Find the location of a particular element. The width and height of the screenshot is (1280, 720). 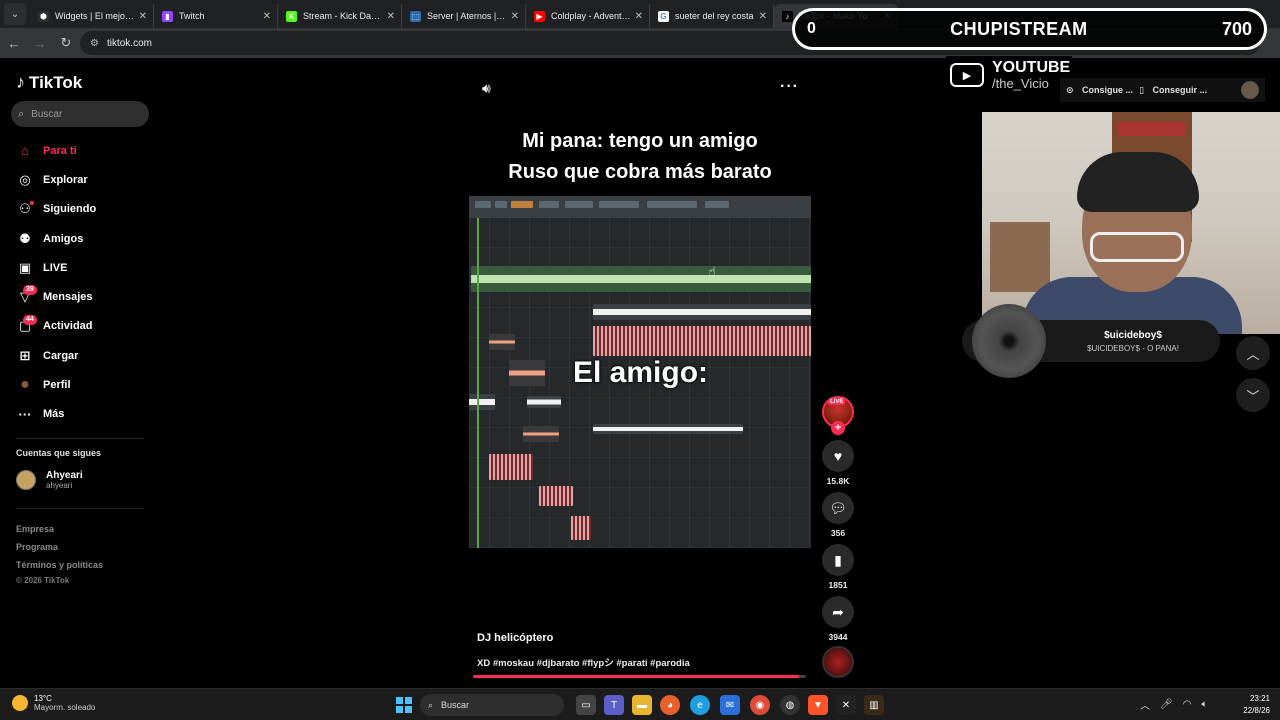

file-explorer-icon: ▬ is located at coordinates (642, 705).